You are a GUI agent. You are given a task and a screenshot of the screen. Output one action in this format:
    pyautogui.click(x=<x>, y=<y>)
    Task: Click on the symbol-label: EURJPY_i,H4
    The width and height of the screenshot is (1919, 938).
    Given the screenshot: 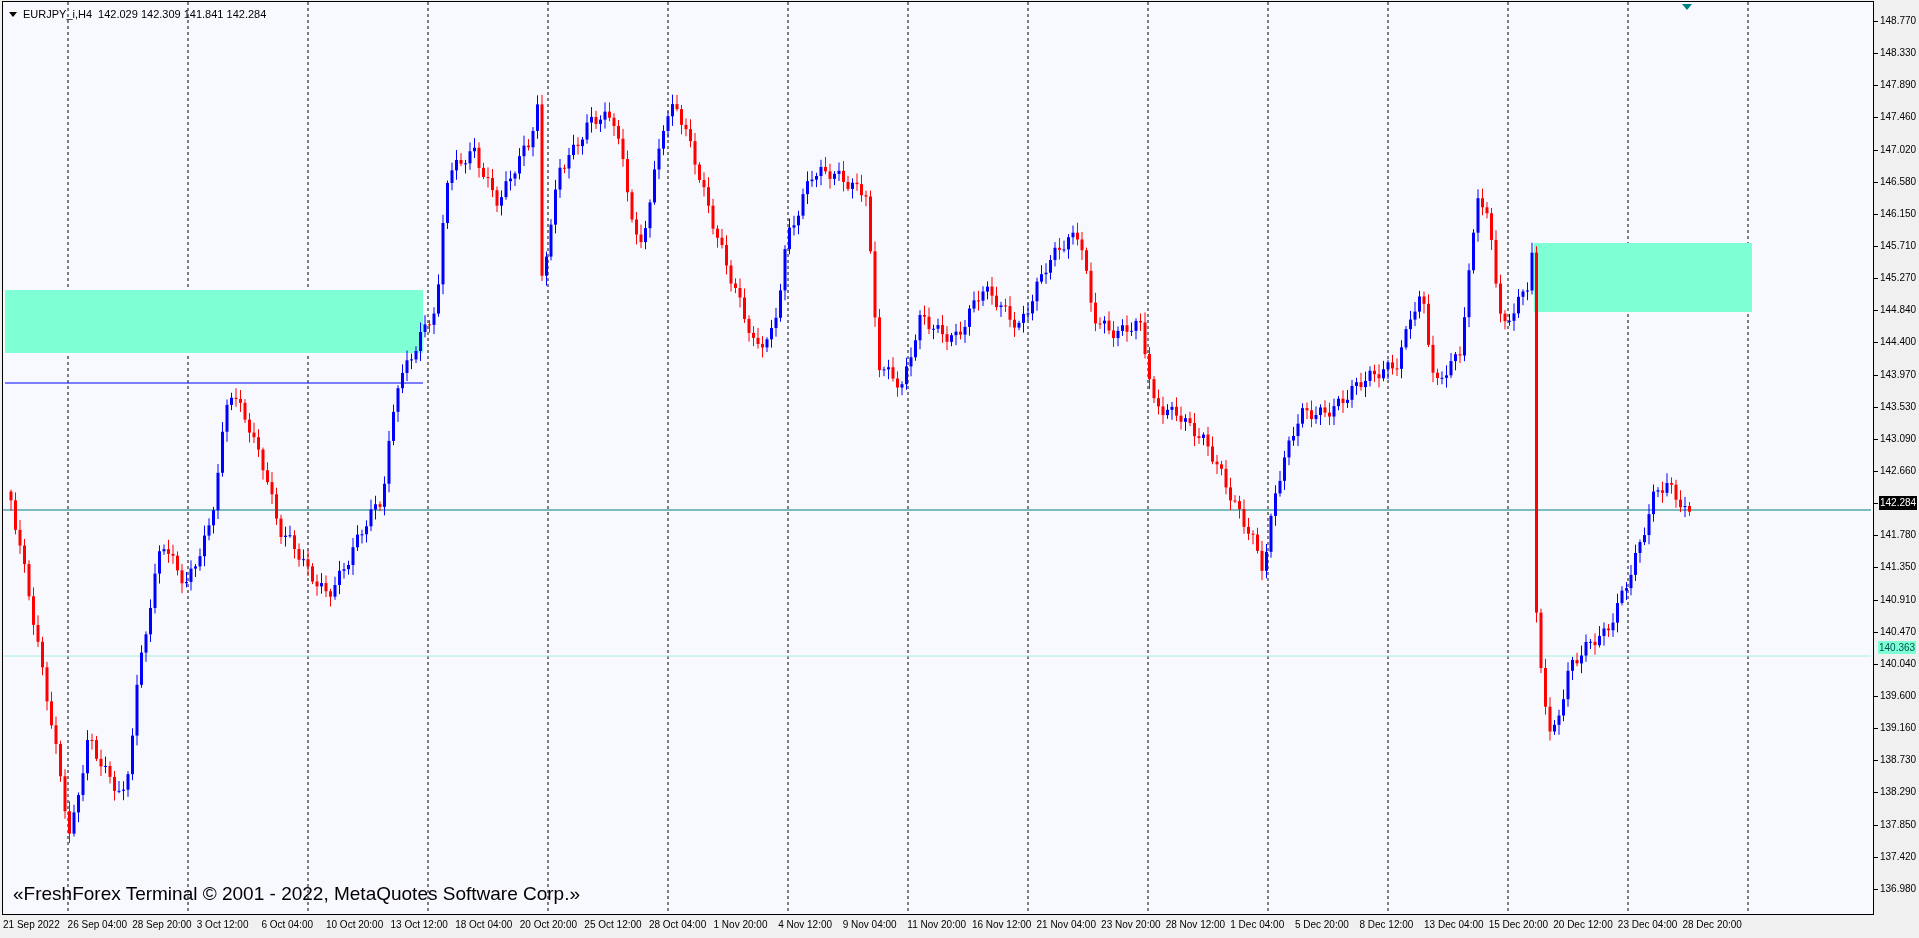 What is the action you would take?
    pyautogui.click(x=58, y=14)
    